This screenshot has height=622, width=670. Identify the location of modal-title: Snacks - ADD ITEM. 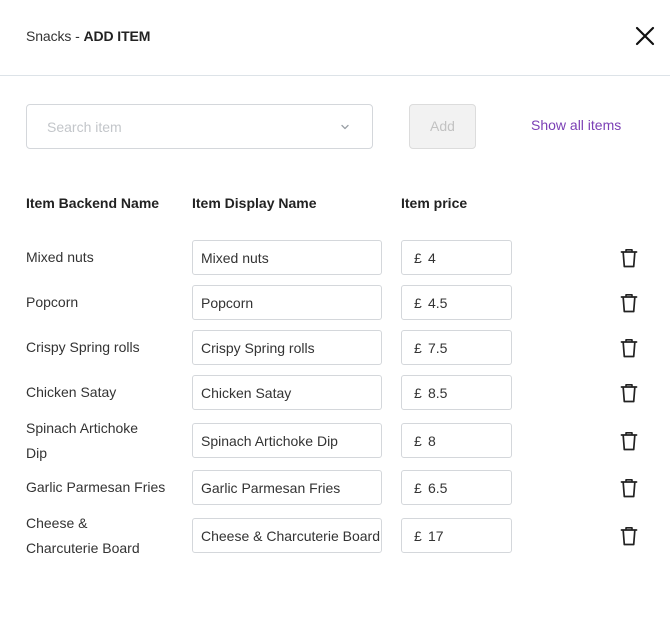
(88, 36).